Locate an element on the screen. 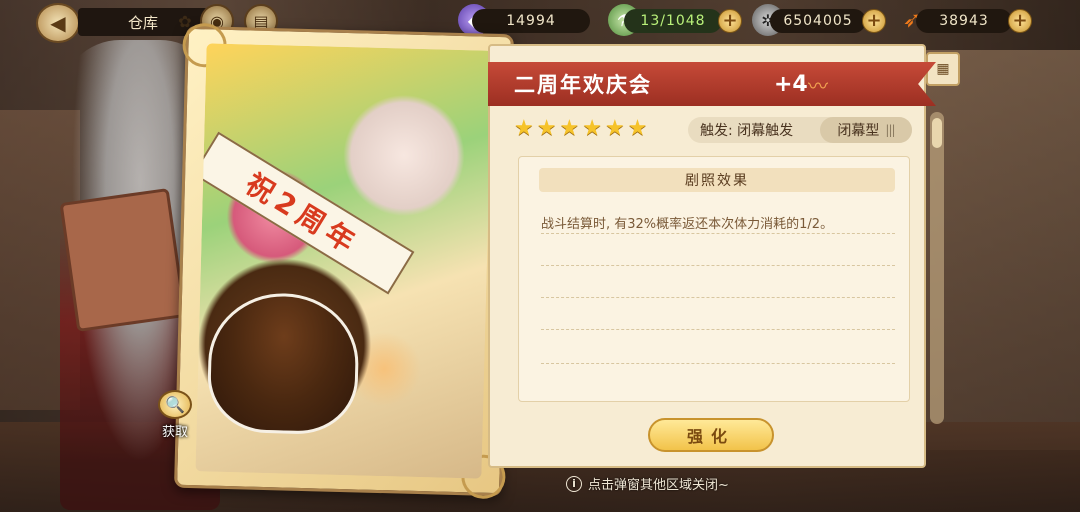  card-name: 二周年欢庆会 is located at coordinates (583, 85).